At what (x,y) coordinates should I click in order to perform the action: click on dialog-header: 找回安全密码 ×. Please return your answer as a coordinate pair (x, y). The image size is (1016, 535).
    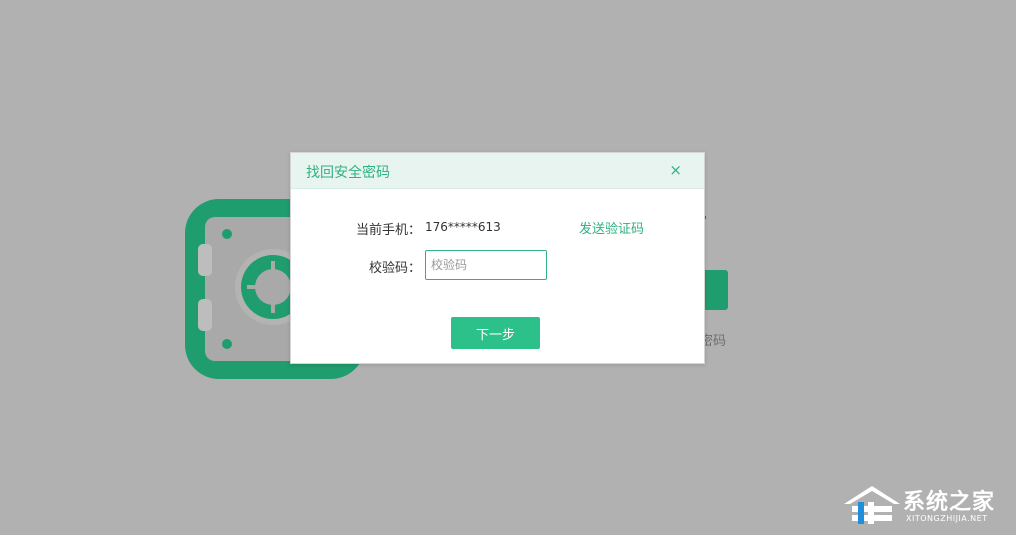
    Looking at the image, I should click on (497, 171).